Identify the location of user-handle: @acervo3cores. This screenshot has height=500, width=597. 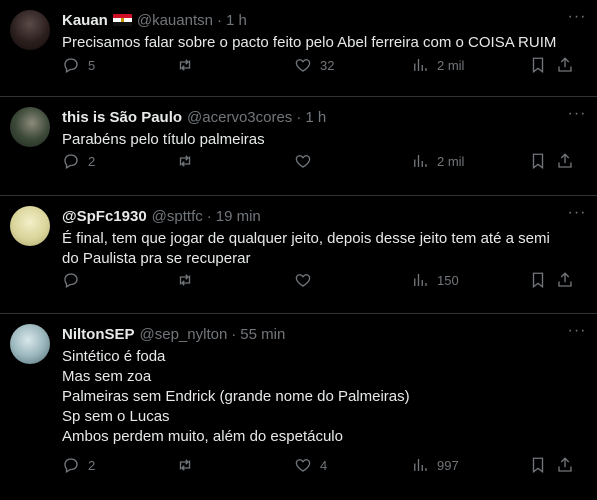
(239, 117).